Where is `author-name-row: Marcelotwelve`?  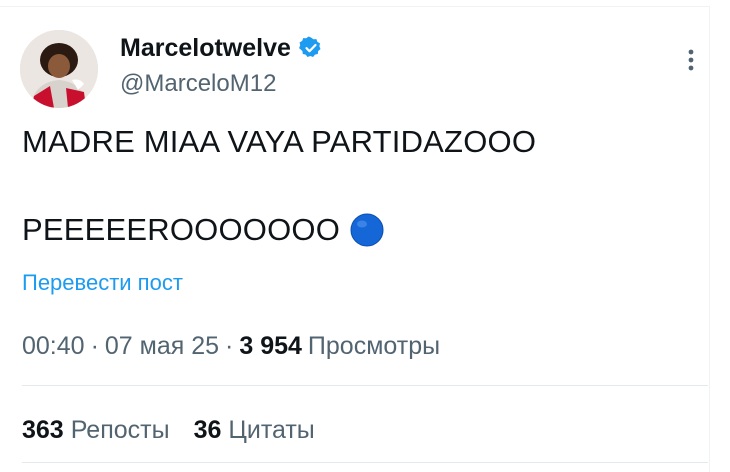
author-name-row: Marcelotwelve is located at coordinates (221, 48).